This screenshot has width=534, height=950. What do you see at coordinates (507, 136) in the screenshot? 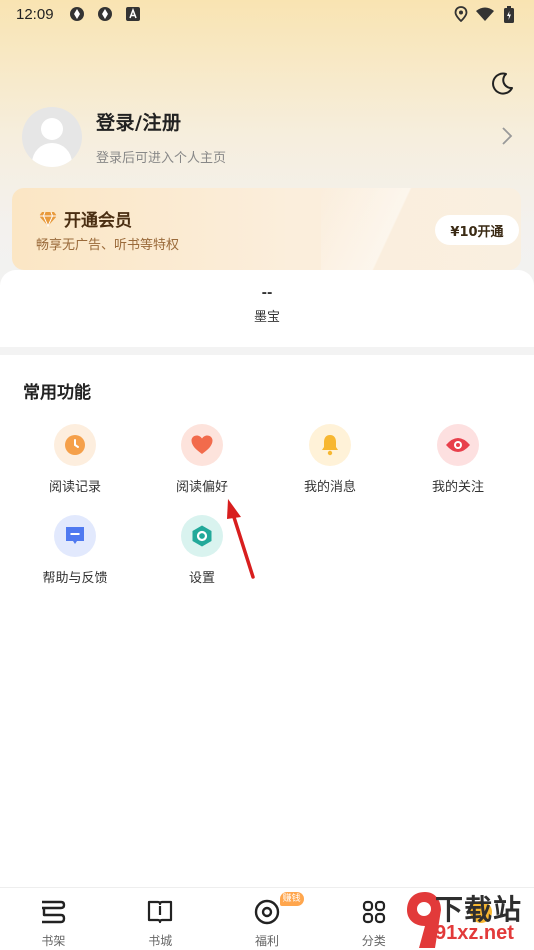
I see `chevron-right-icon` at bounding box center [507, 136].